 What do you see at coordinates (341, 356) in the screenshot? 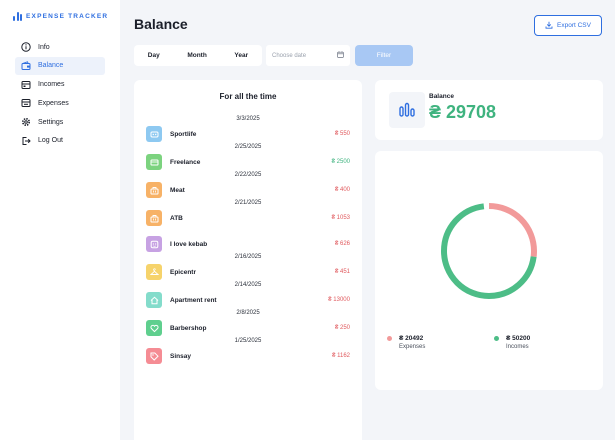
I see `transaction-amount: ₴ 1162` at bounding box center [341, 356].